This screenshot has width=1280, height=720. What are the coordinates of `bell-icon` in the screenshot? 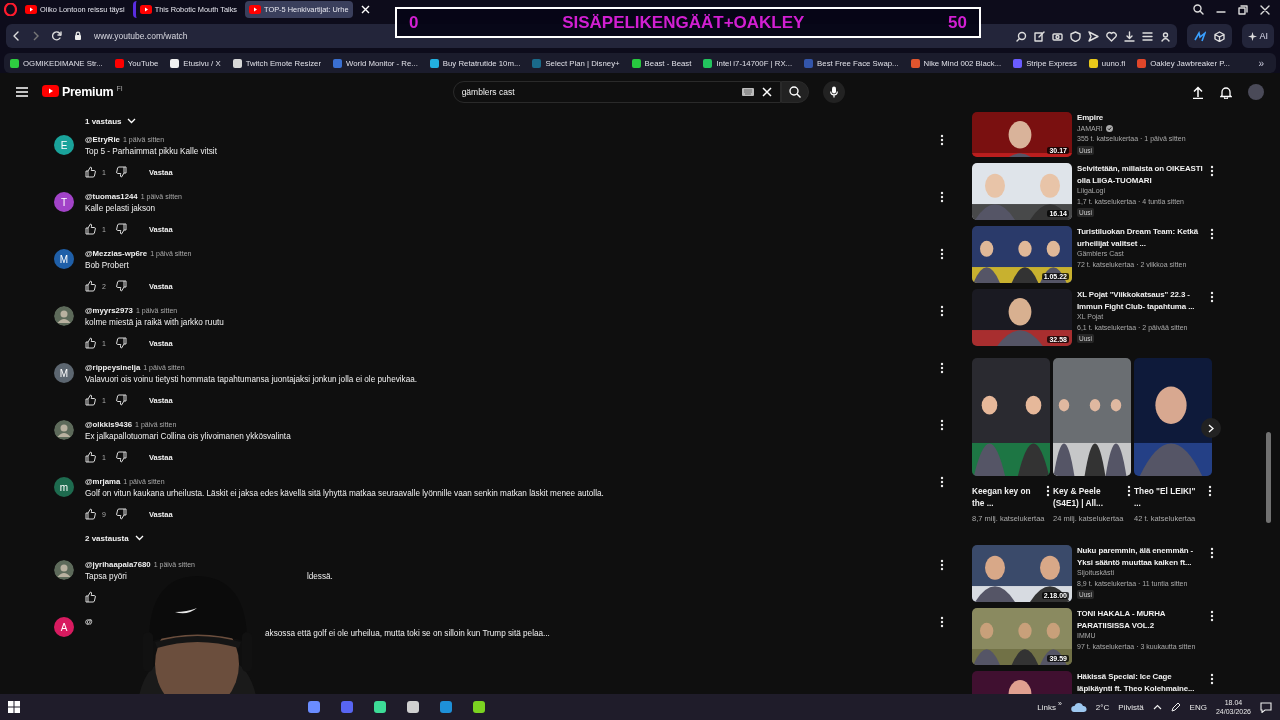 It's located at (1226, 92).